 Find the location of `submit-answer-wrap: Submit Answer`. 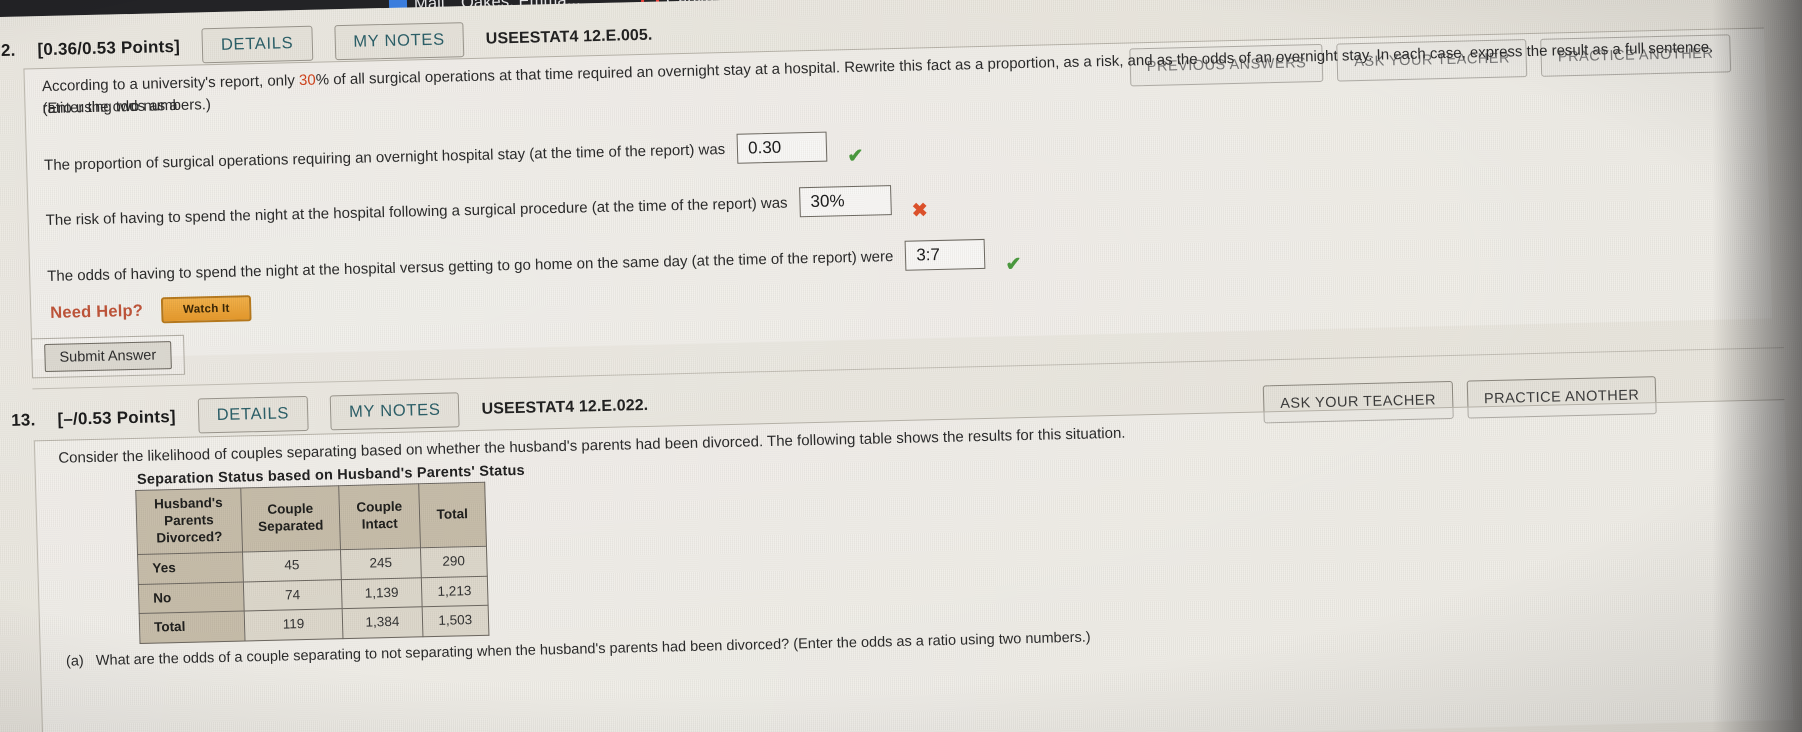

submit-answer-wrap: Submit Answer is located at coordinates (107, 356).